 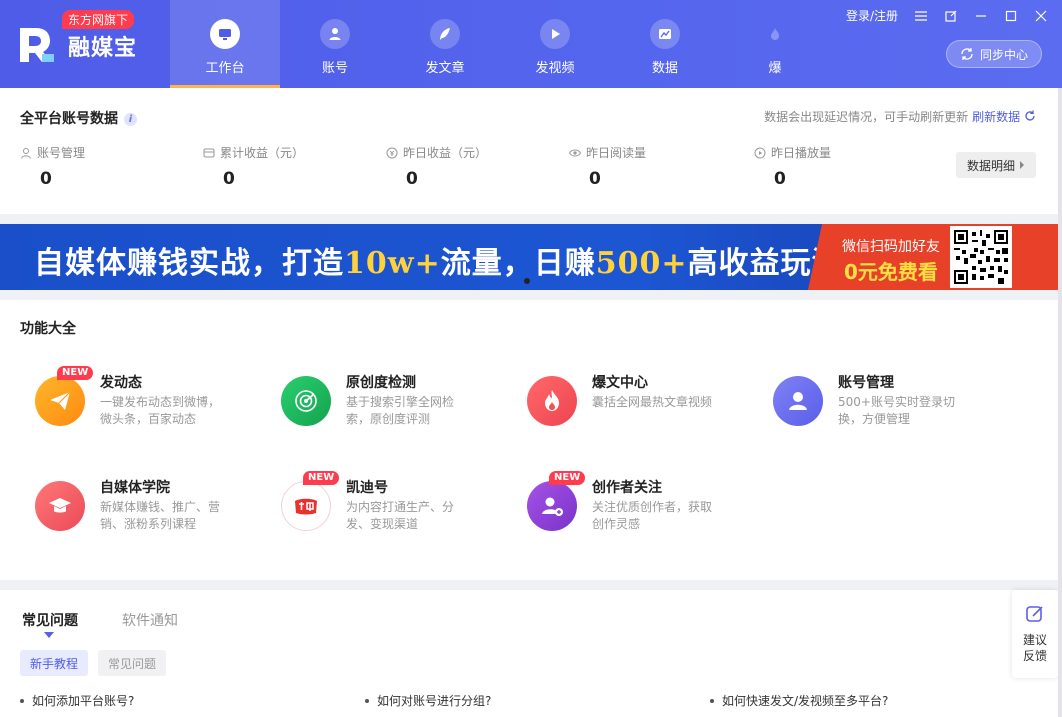 What do you see at coordinates (760, 152) in the screenshot?
I see `play-circle-icon` at bounding box center [760, 152].